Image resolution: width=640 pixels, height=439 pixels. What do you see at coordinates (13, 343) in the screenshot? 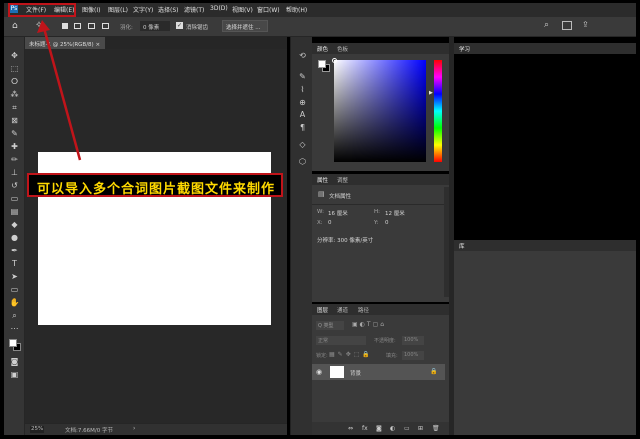
I see `foreground-color-swatch` at bounding box center [13, 343].